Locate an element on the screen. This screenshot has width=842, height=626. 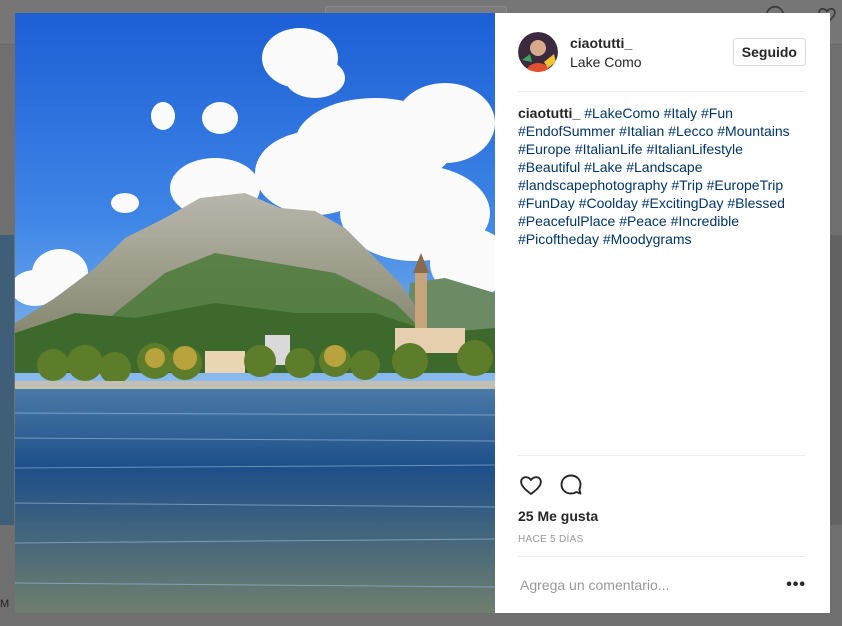
post-username: ciaotutti_ is located at coordinates (606, 43).